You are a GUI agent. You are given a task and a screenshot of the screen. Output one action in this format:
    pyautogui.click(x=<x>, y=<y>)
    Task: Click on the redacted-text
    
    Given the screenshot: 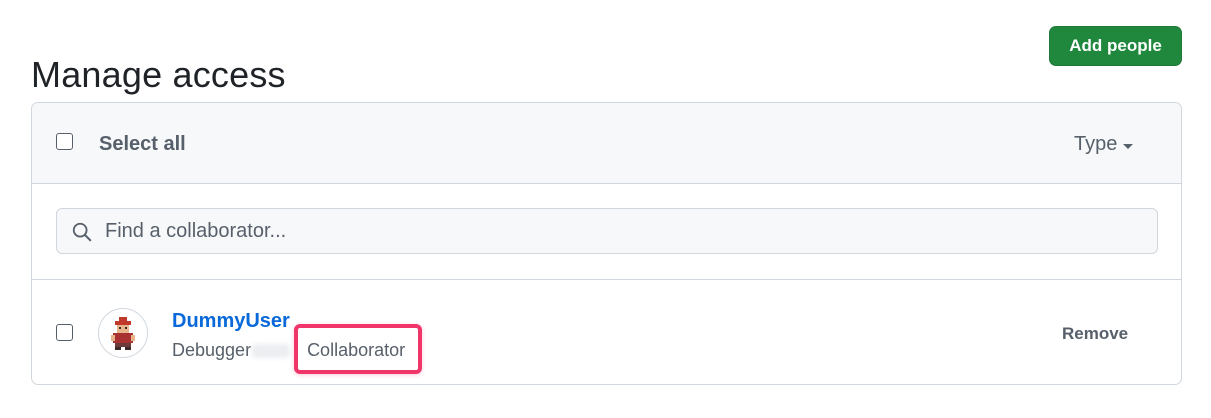 What is the action you would take?
    pyautogui.click(x=271, y=350)
    